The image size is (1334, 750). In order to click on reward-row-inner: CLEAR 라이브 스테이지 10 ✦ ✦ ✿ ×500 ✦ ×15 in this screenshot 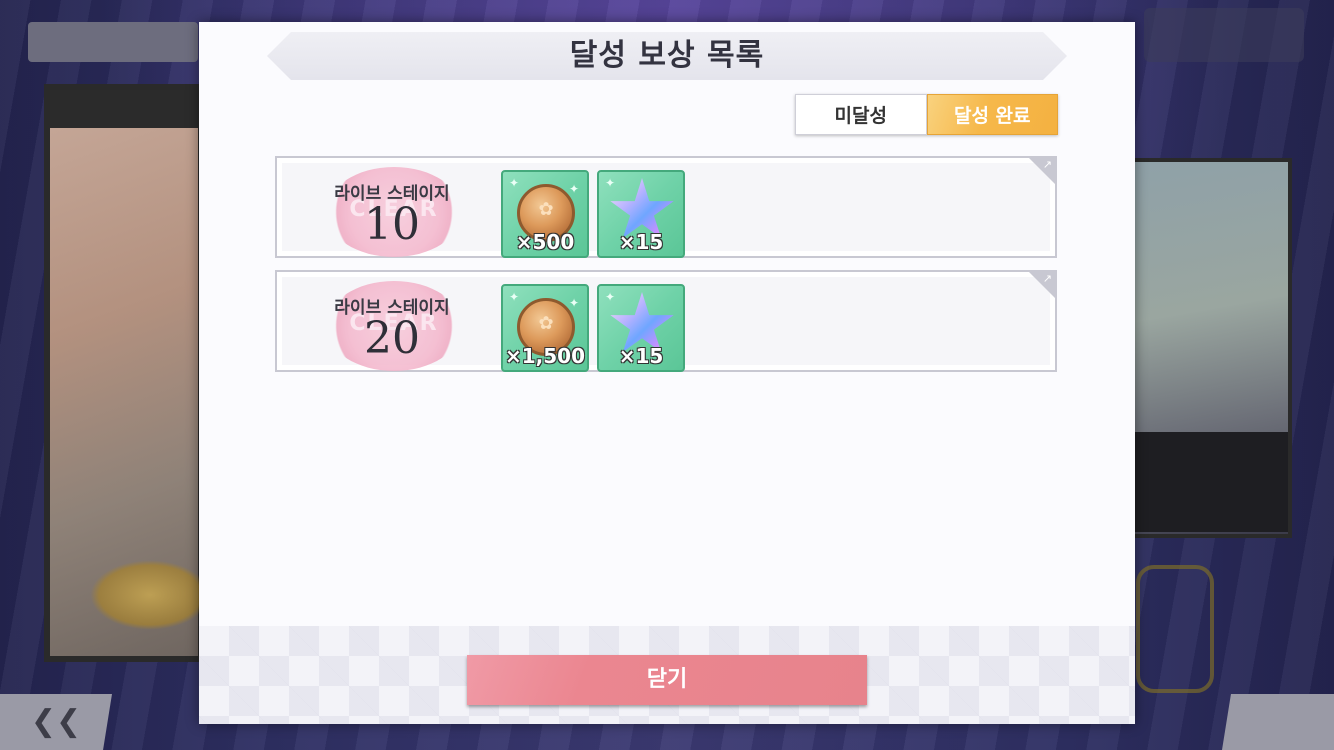, I will do `click(666, 210)`.